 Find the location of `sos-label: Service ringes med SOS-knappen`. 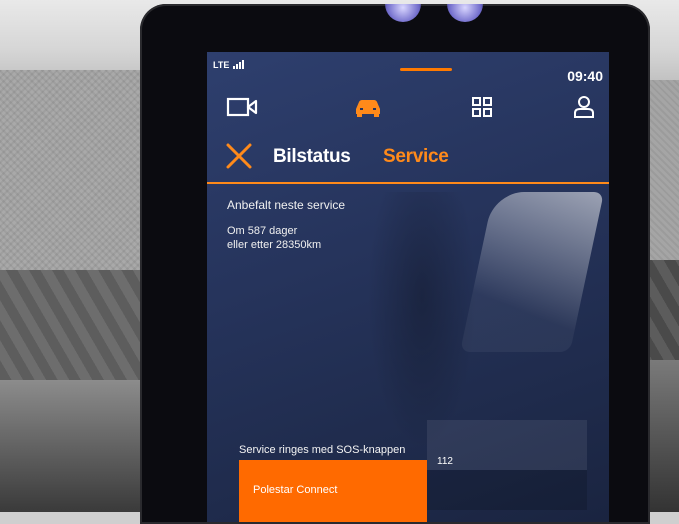

sos-label: Service ringes med SOS-knappen is located at coordinates (322, 450).